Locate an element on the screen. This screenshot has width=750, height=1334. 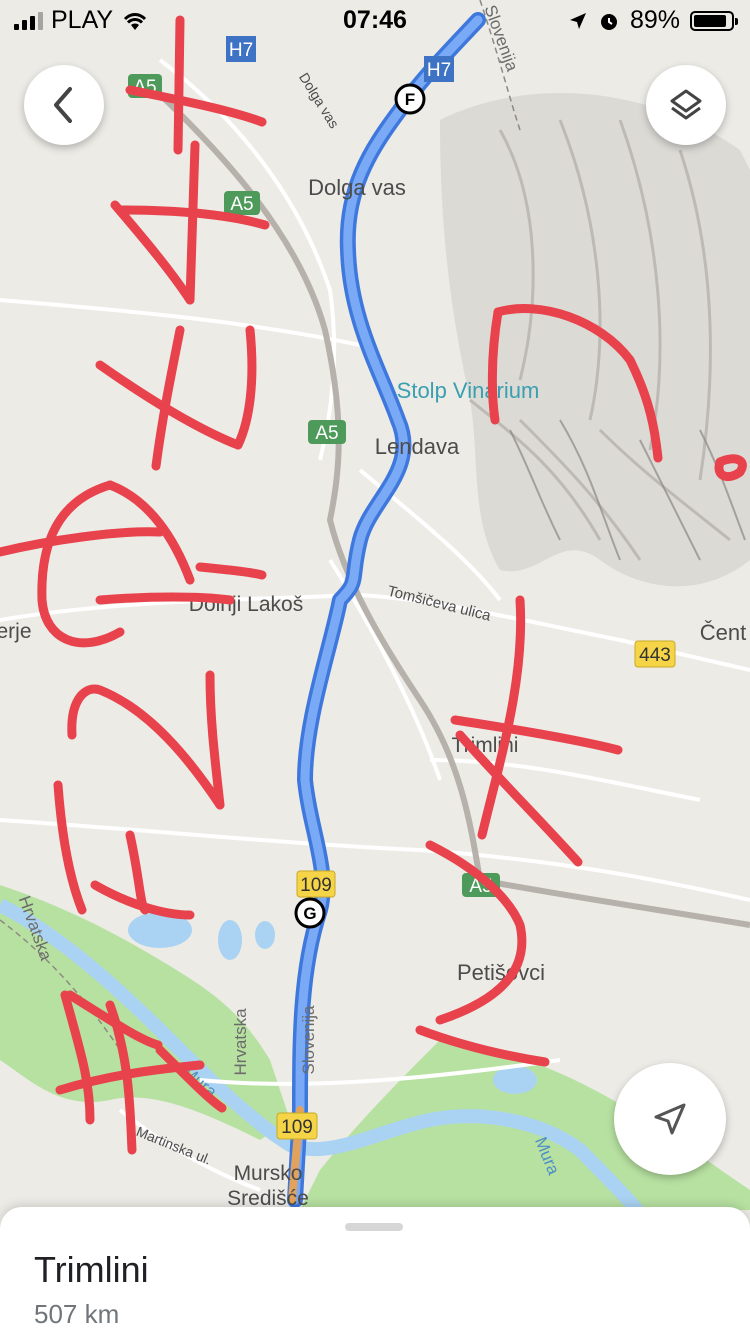
shield-109-2: 109 is located at coordinates (297, 1126).